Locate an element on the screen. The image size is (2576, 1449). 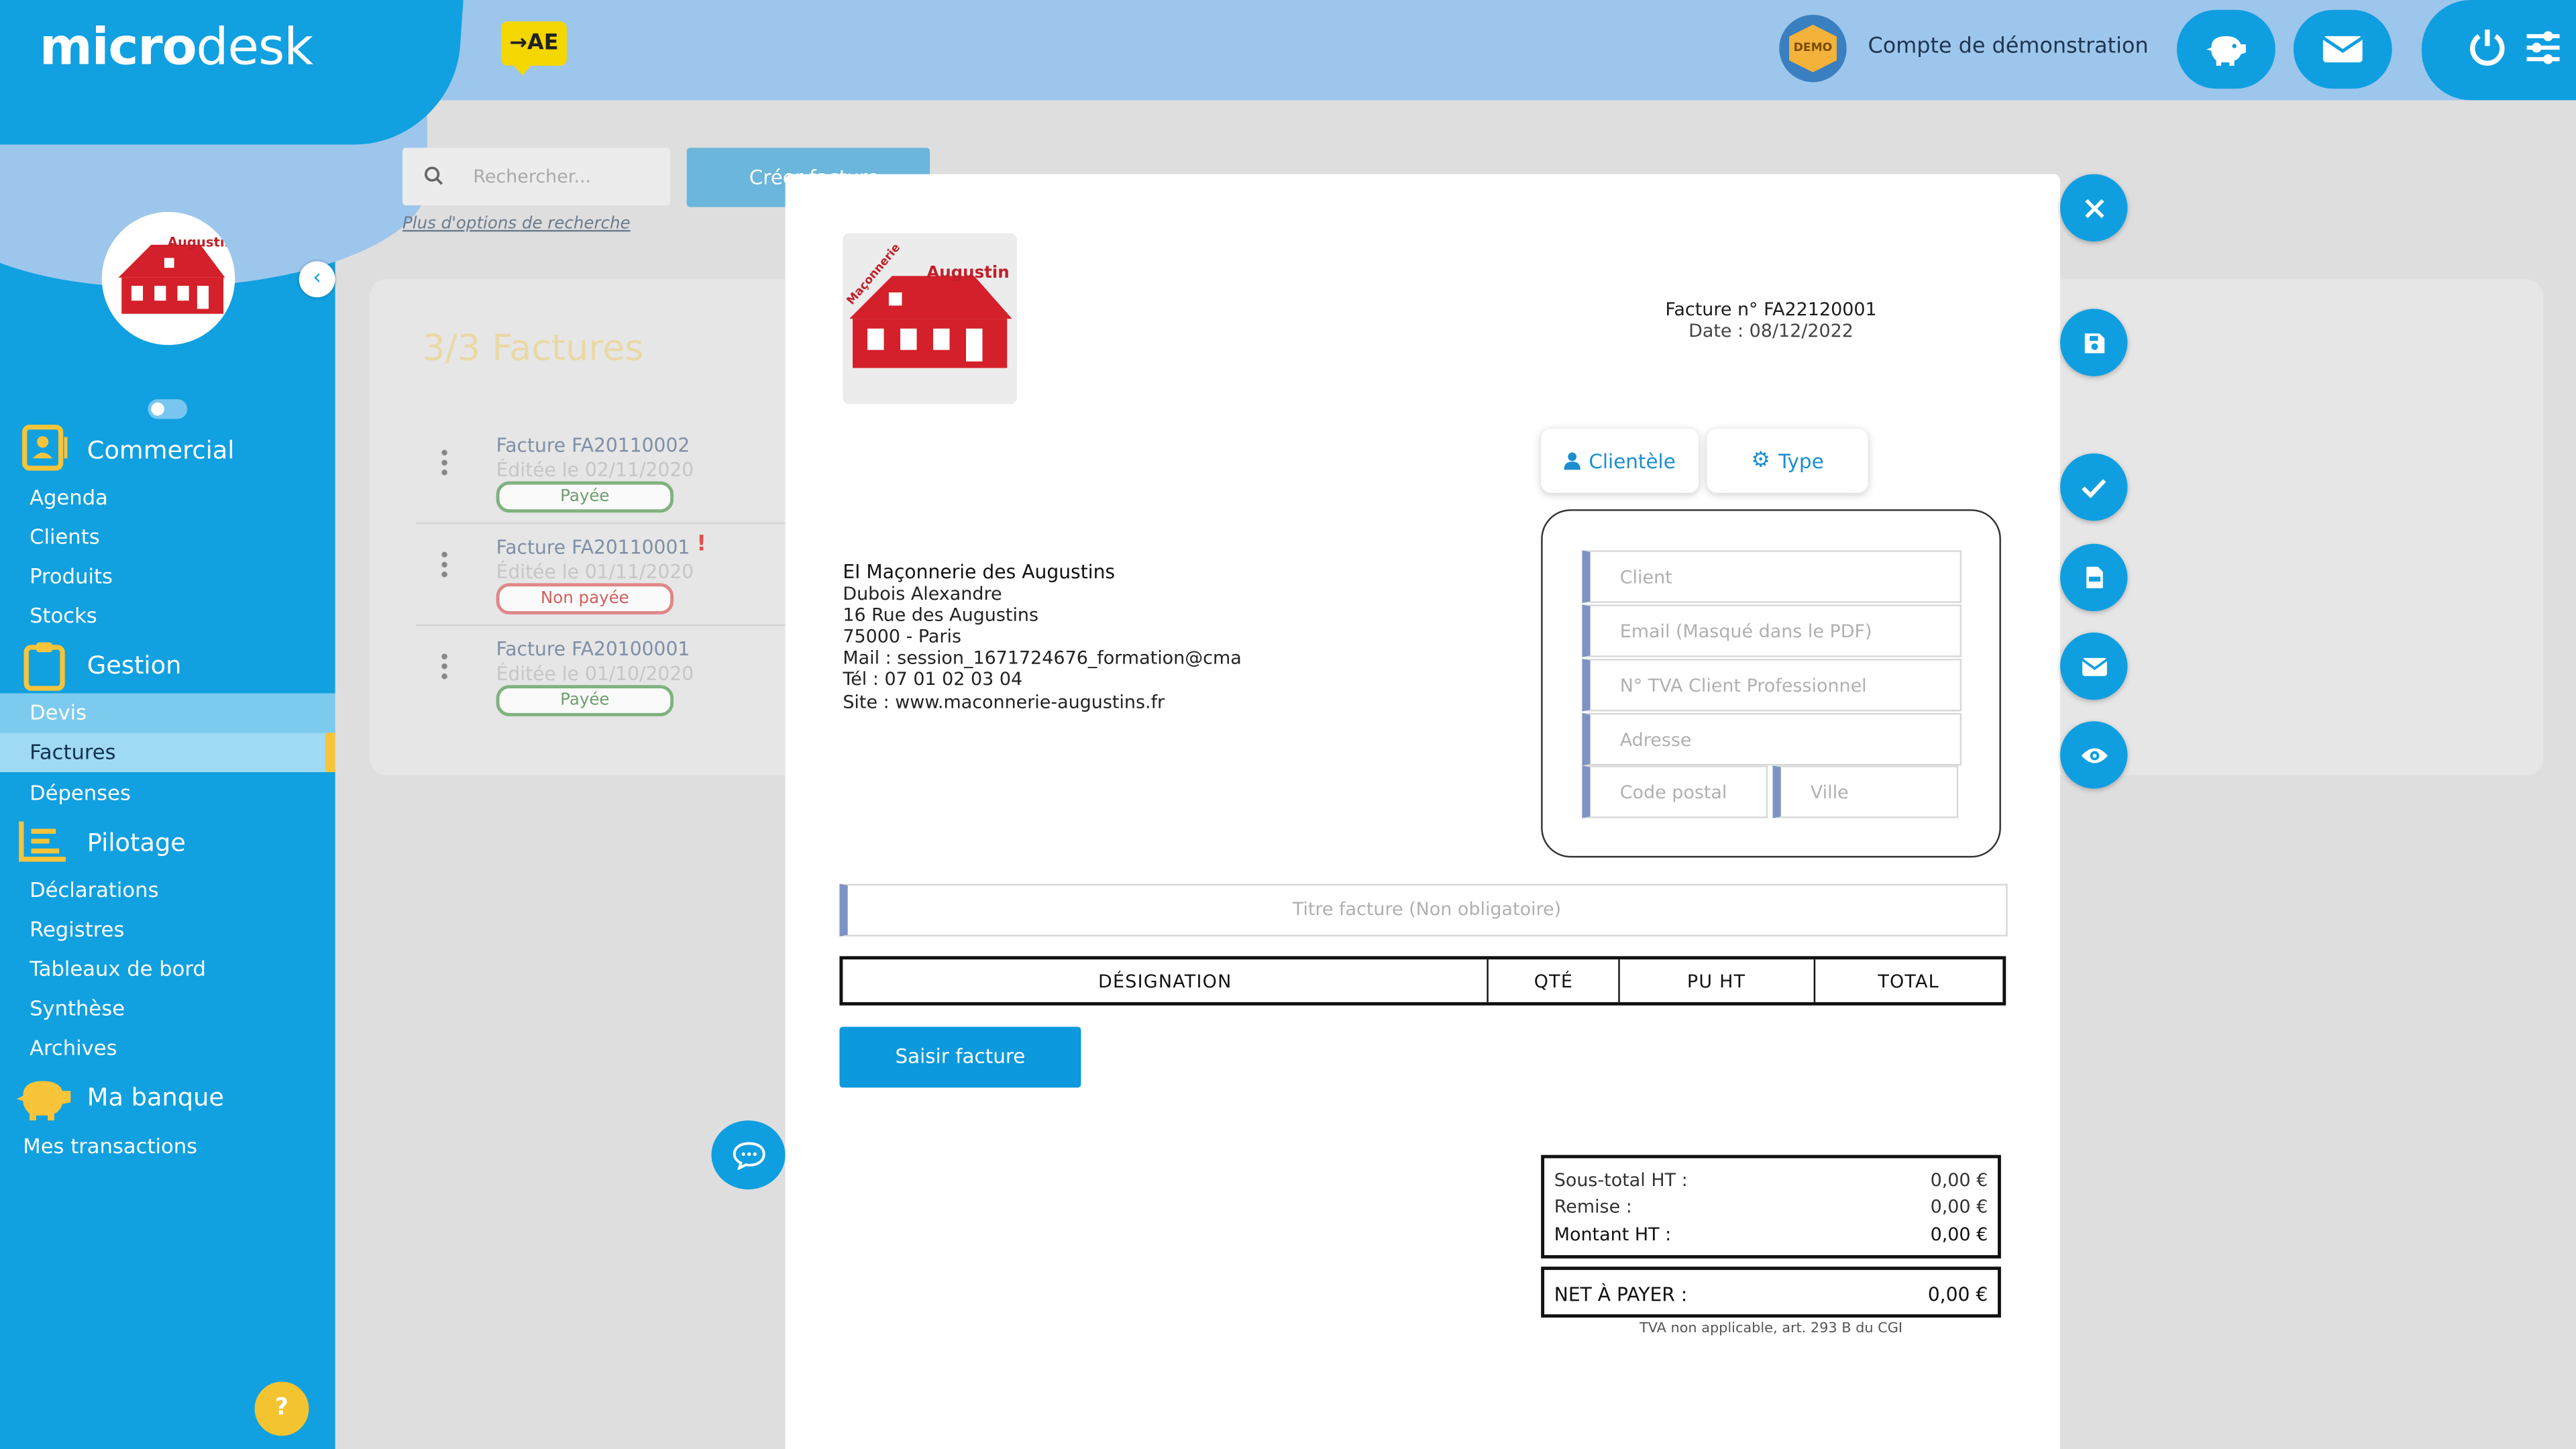
sidebar-item-stocks: Stocks is located at coordinates (63, 615).